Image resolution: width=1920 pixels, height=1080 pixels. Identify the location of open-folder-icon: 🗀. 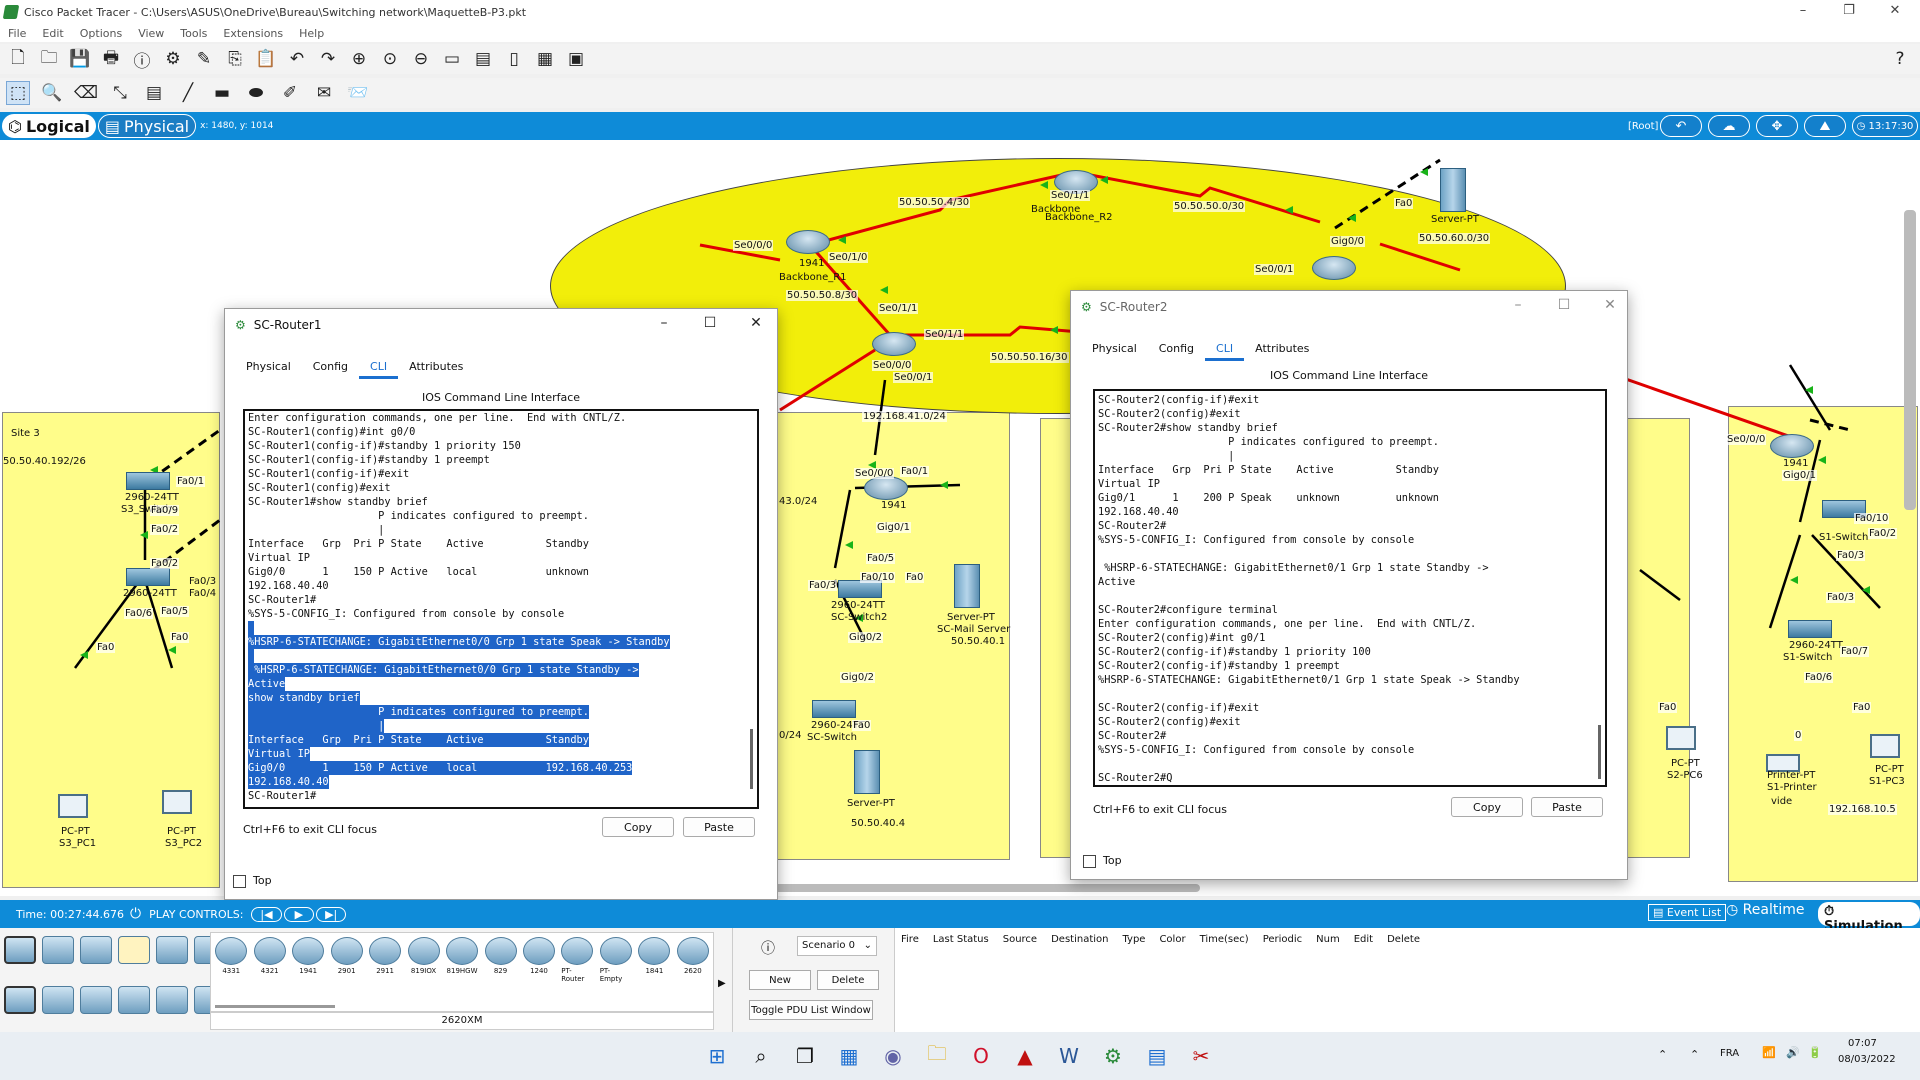
(49, 59).